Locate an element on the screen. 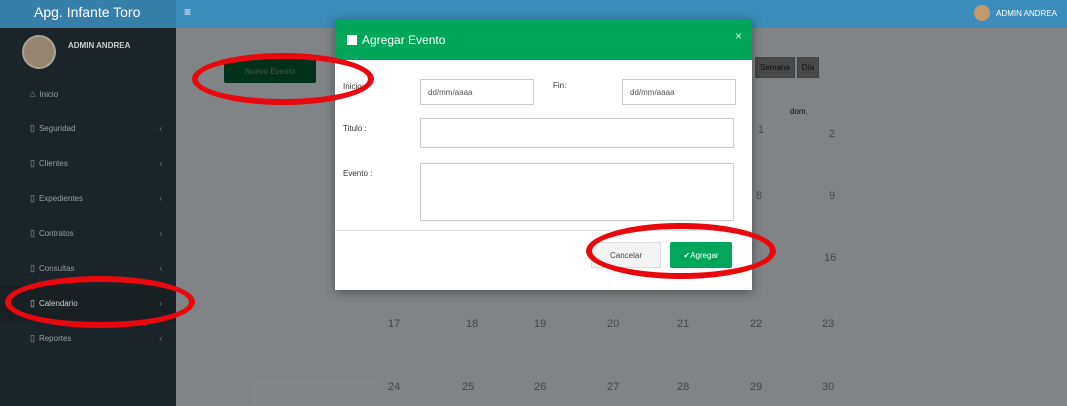 Image resolution: width=1067 pixels, height=406 pixels. start-date-field: dd/mm/aaaa is located at coordinates (477, 92).